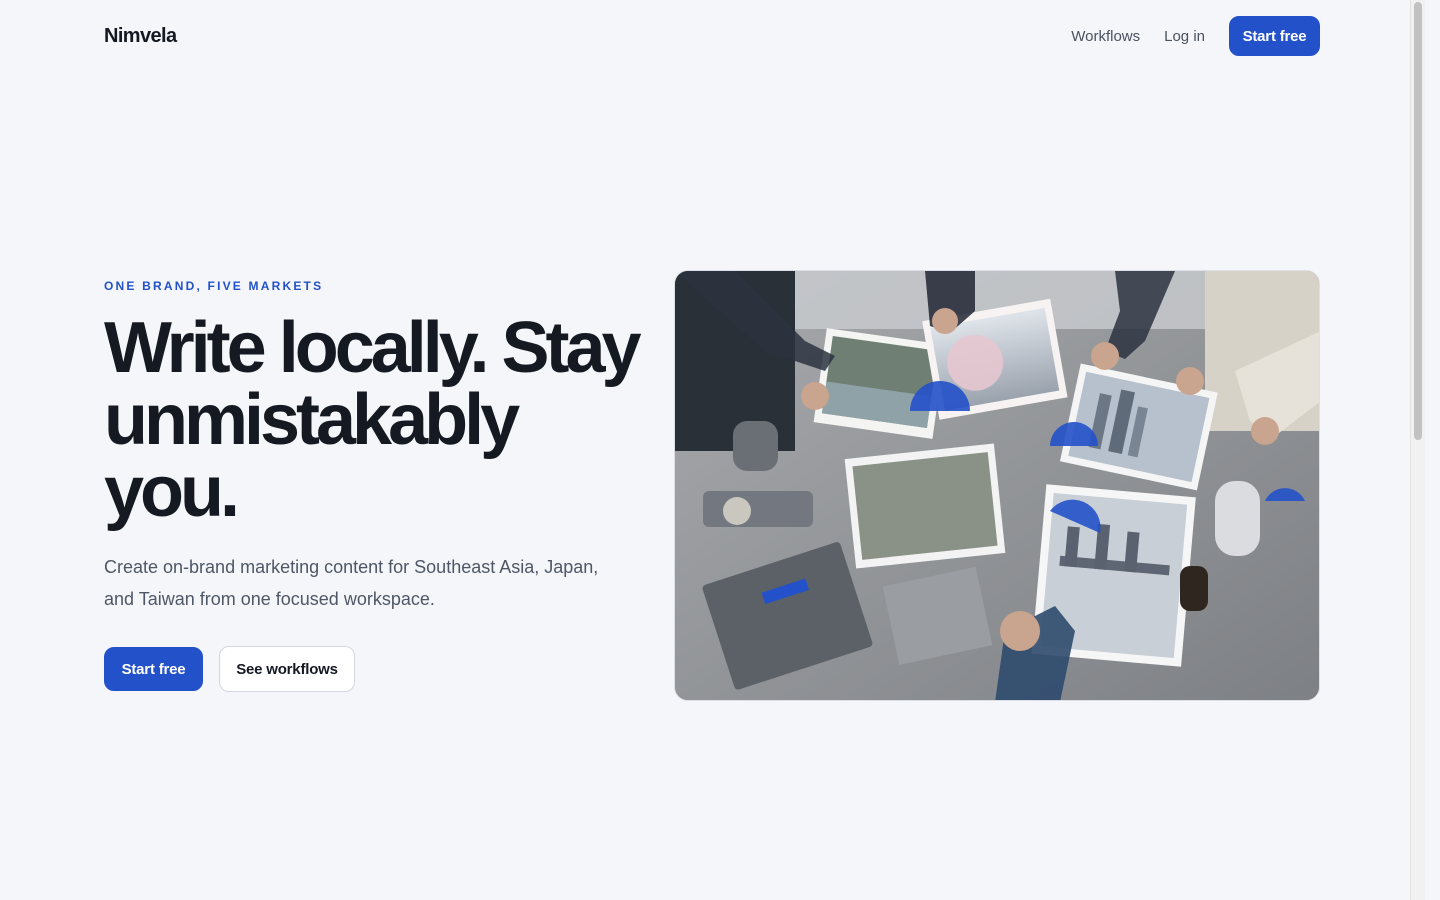  I want to click on hero-headline: Write locally. Stay unmistakably you., so click(373, 420).